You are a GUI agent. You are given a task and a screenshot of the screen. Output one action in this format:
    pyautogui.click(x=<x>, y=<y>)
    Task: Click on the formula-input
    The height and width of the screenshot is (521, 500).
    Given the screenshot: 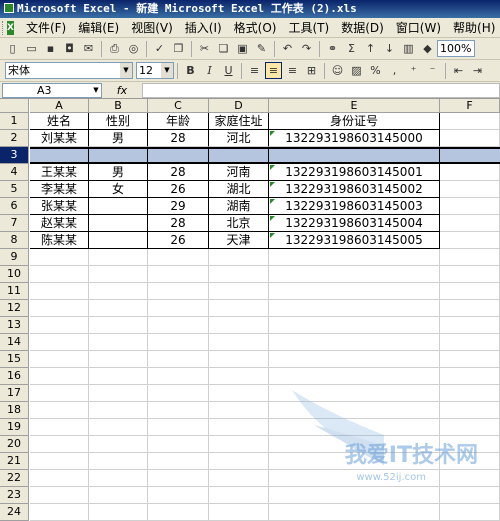 What is the action you would take?
    pyautogui.click(x=321, y=90)
    